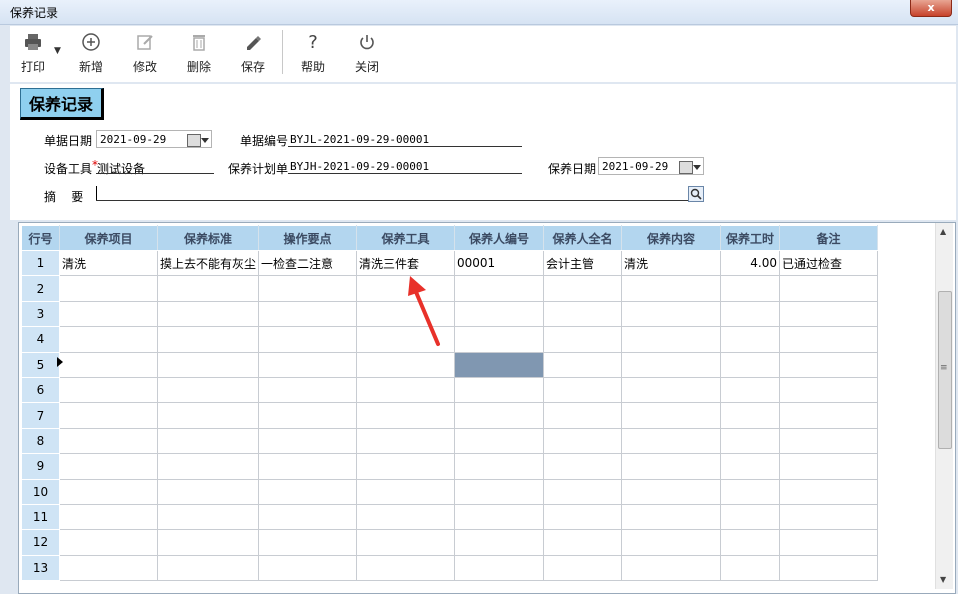 The height and width of the screenshot is (594, 958). What do you see at coordinates (108, 263) in the screenshot?
I see `table-cell: 清洗` at bounding box center [108, 263].